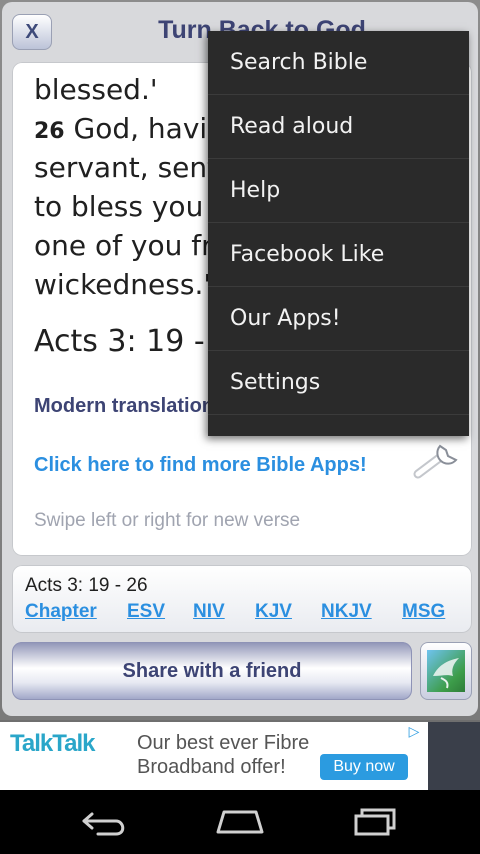 The image size is (480, 854). Describe the element at coordinates (364, 767) in the screenshot. I see `ad-buy-now-button: Buy now` at that location.